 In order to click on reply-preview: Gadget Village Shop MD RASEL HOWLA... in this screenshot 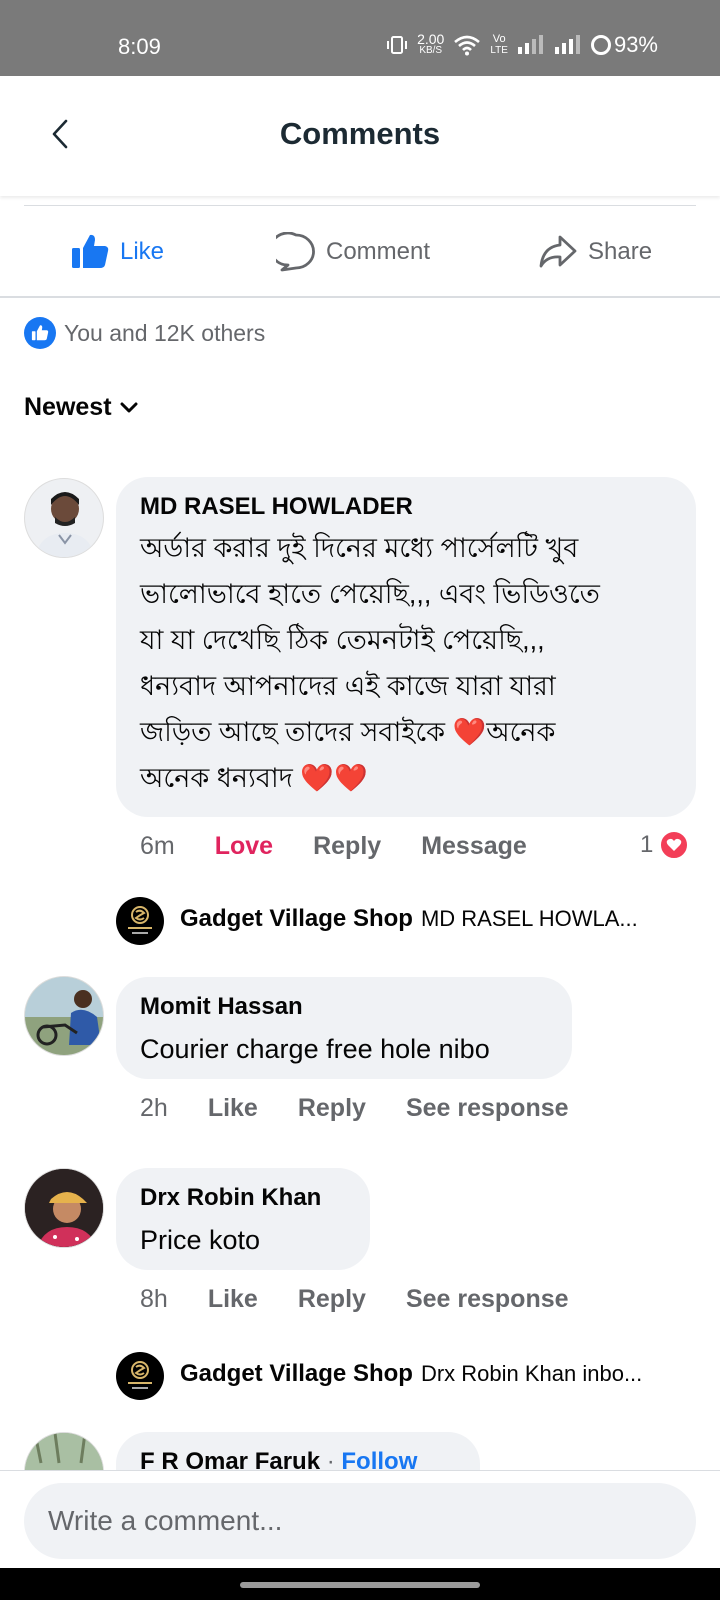, I will do `click(450, 919)`.